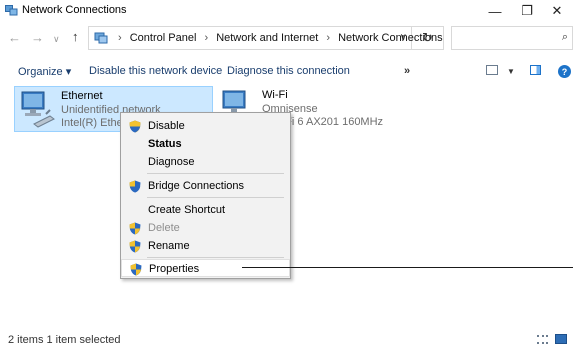  Describe the element at coordinates (64, 340) in the screenshot. I see `item-count-text: 2 items 1 item selected` at that location.